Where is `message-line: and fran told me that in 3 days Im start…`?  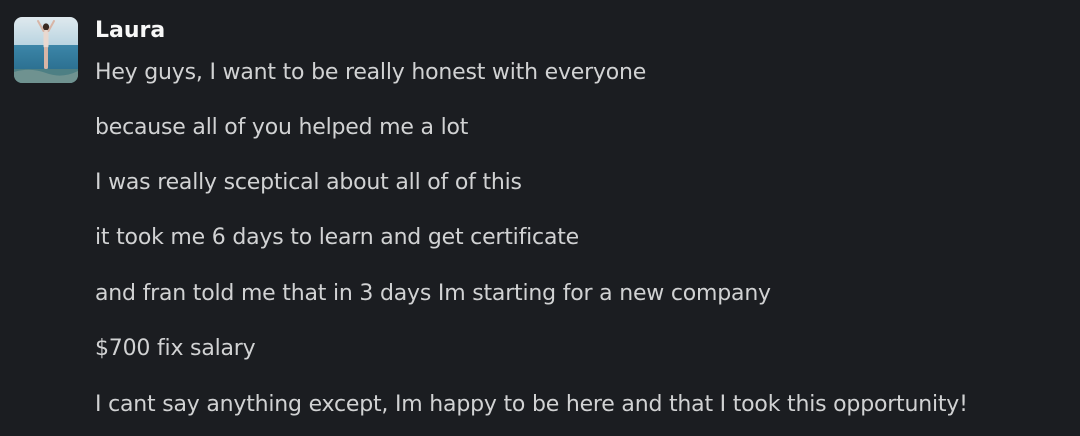 message-line: and fran told me that in 3 days Im start… is located at coordinates (433, 293).